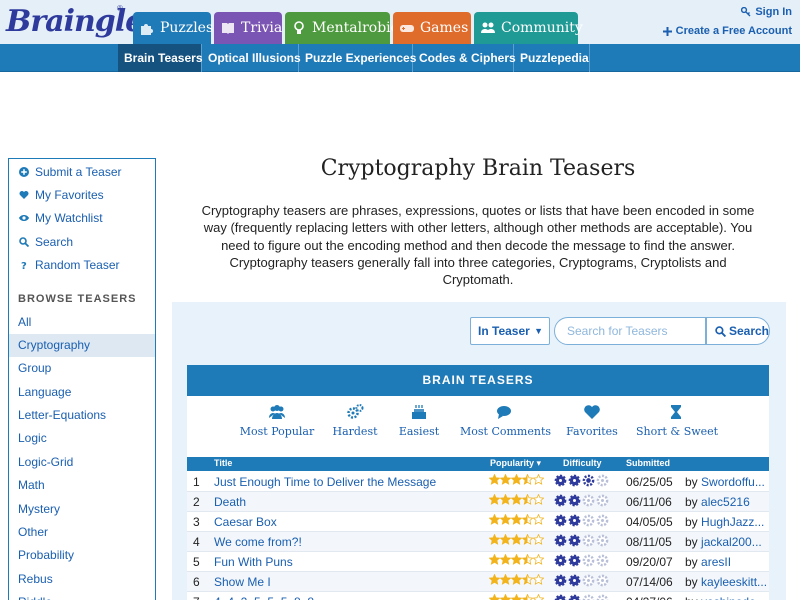  I want to click on search-icon, so click(720, 331).